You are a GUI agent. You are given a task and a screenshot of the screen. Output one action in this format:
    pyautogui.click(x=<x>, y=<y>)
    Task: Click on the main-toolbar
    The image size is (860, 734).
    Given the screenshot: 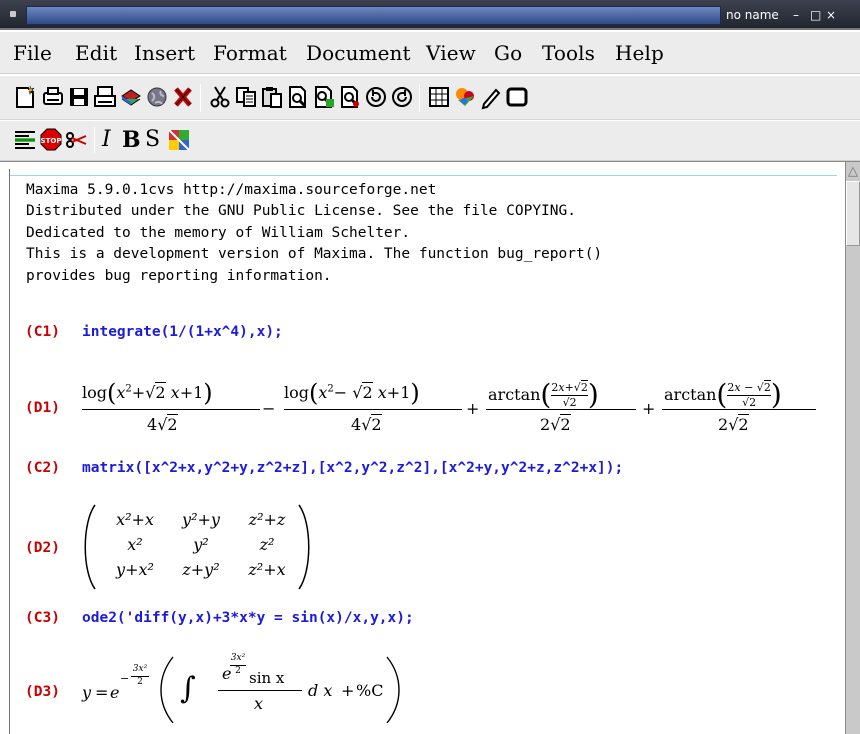 What is the action you would take?
    pyautogui.click(x=430, y=98)
    